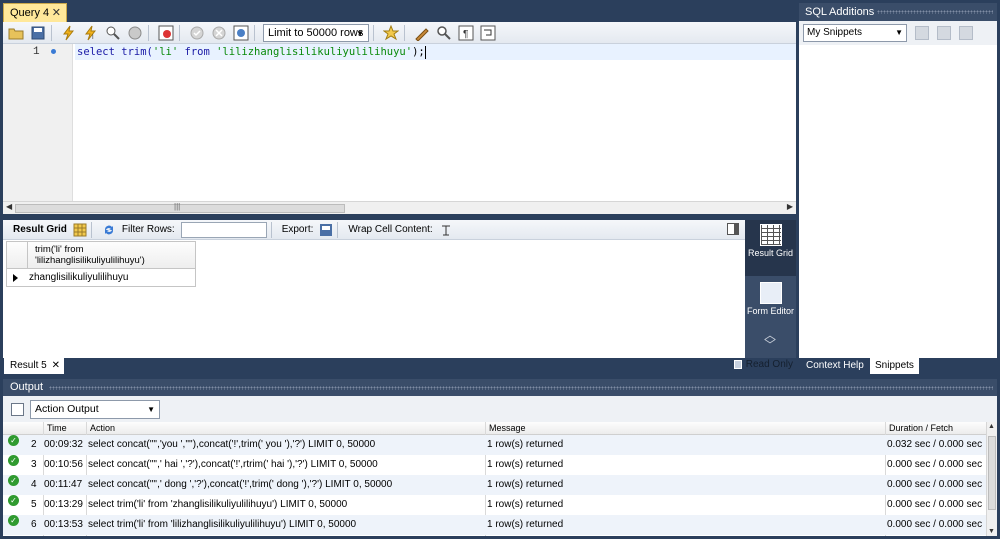  I want to click on toggle-panel-icon, so click(733, 229).